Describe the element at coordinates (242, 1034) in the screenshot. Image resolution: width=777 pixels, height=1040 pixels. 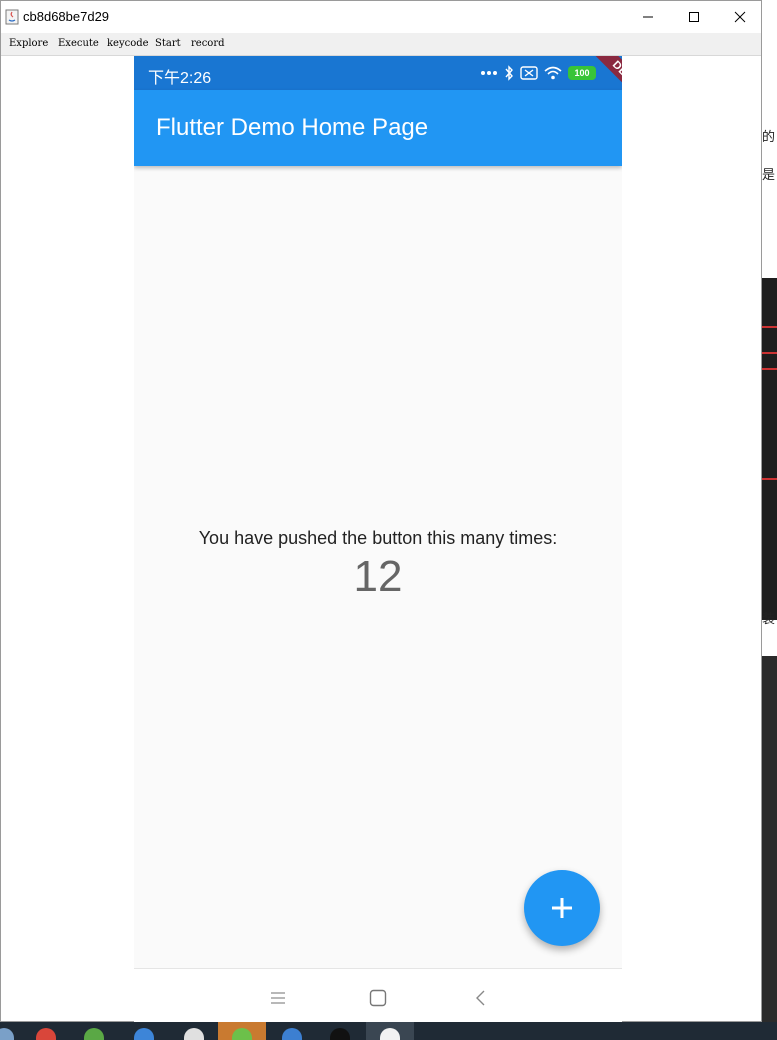
I see `wechat-icon` at that location.